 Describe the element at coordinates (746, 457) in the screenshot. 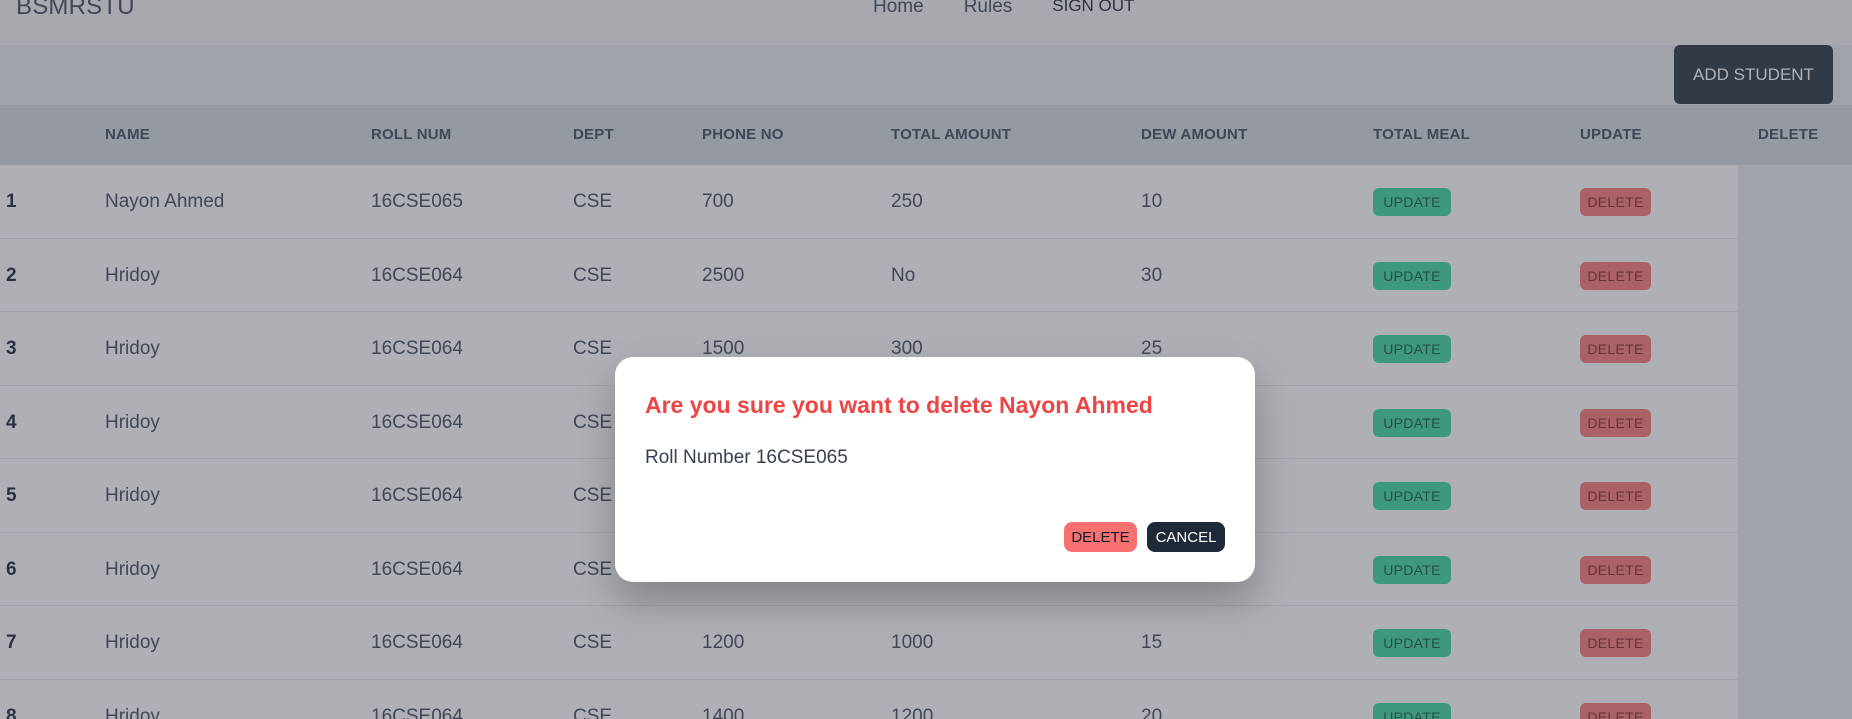

I see `dialog-body: Roll Number 16CSE065` at that location.